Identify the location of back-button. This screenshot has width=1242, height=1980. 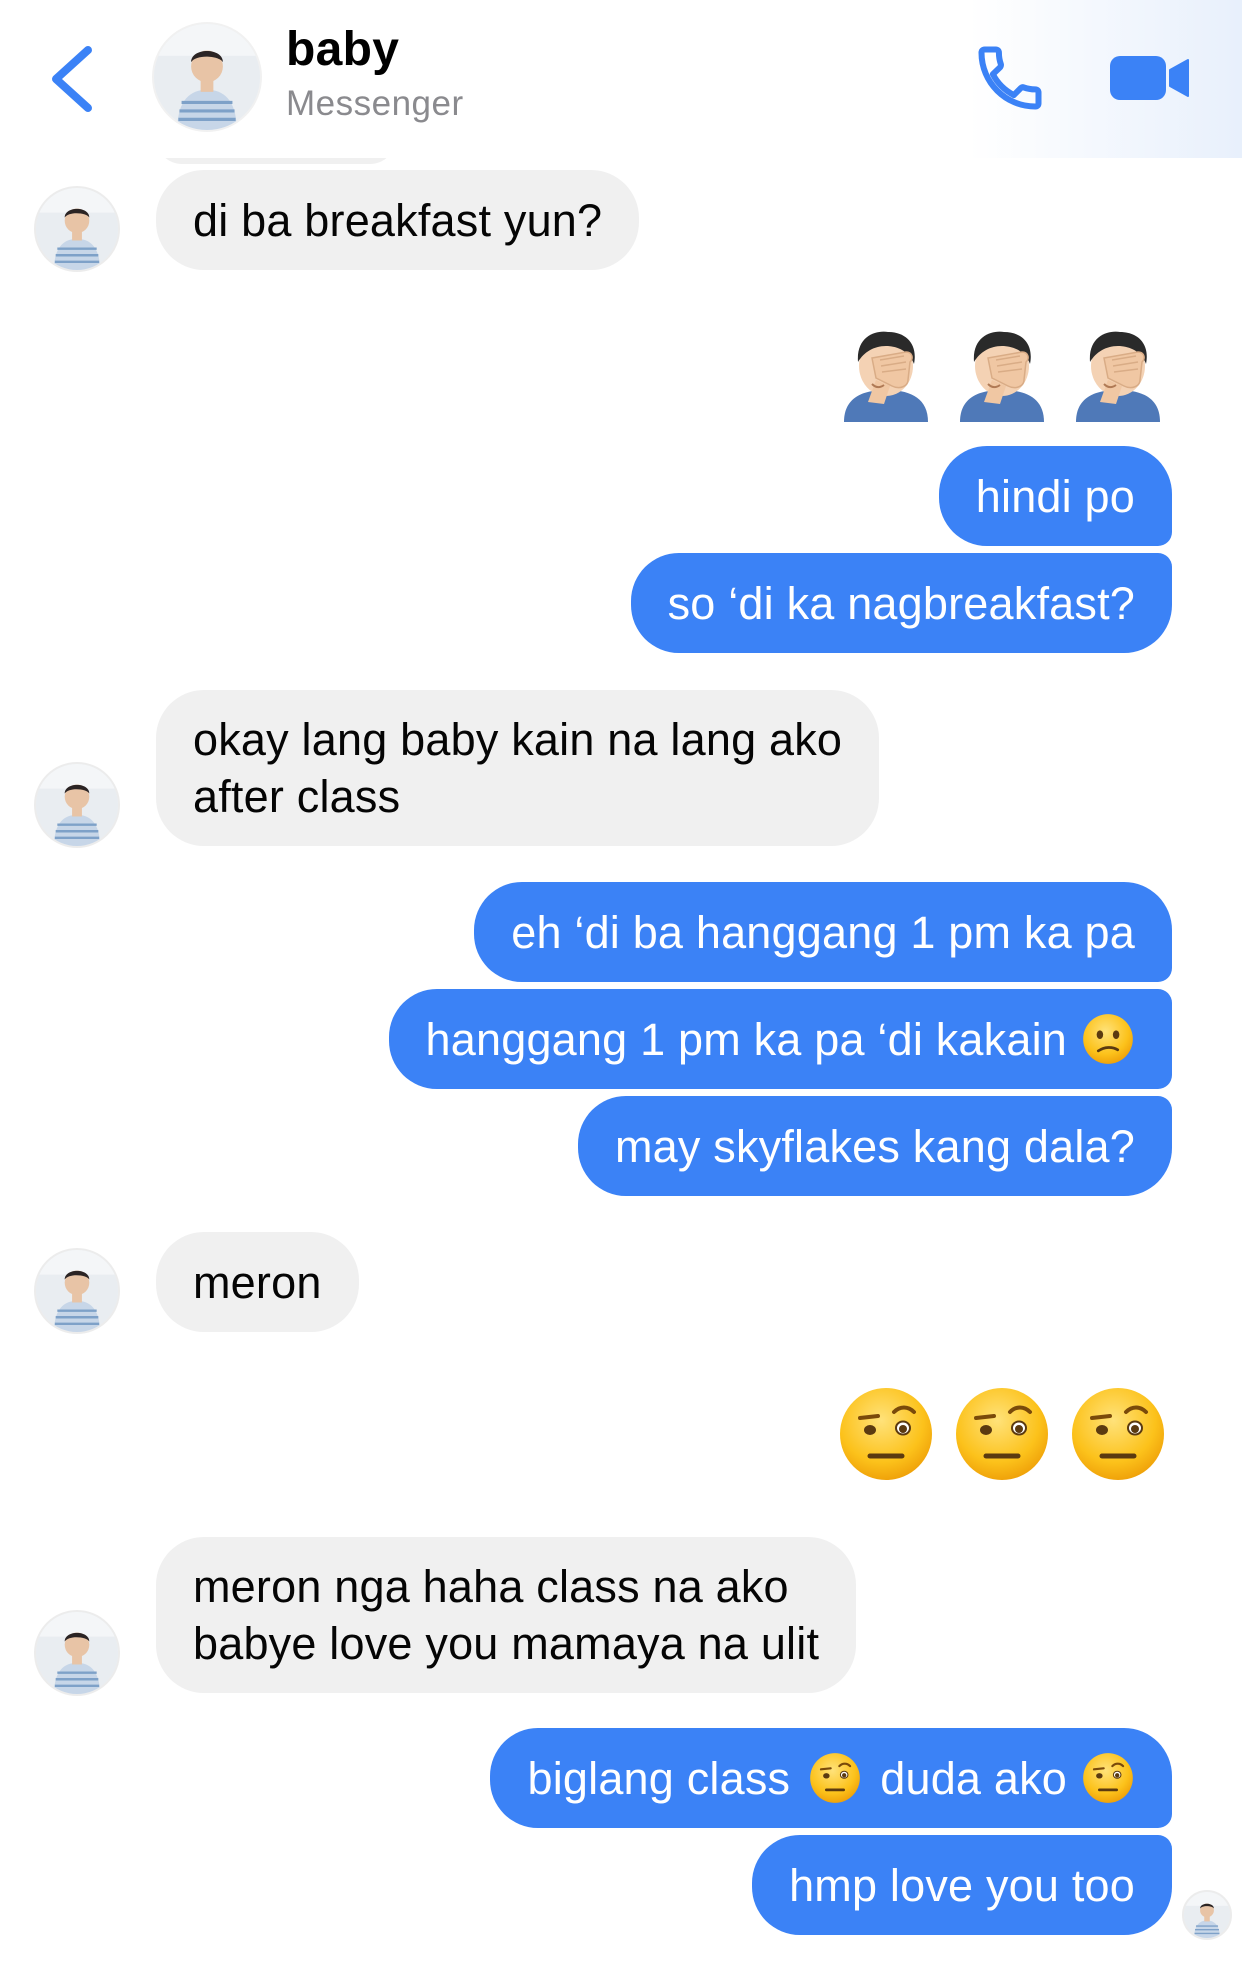
(74, 79).